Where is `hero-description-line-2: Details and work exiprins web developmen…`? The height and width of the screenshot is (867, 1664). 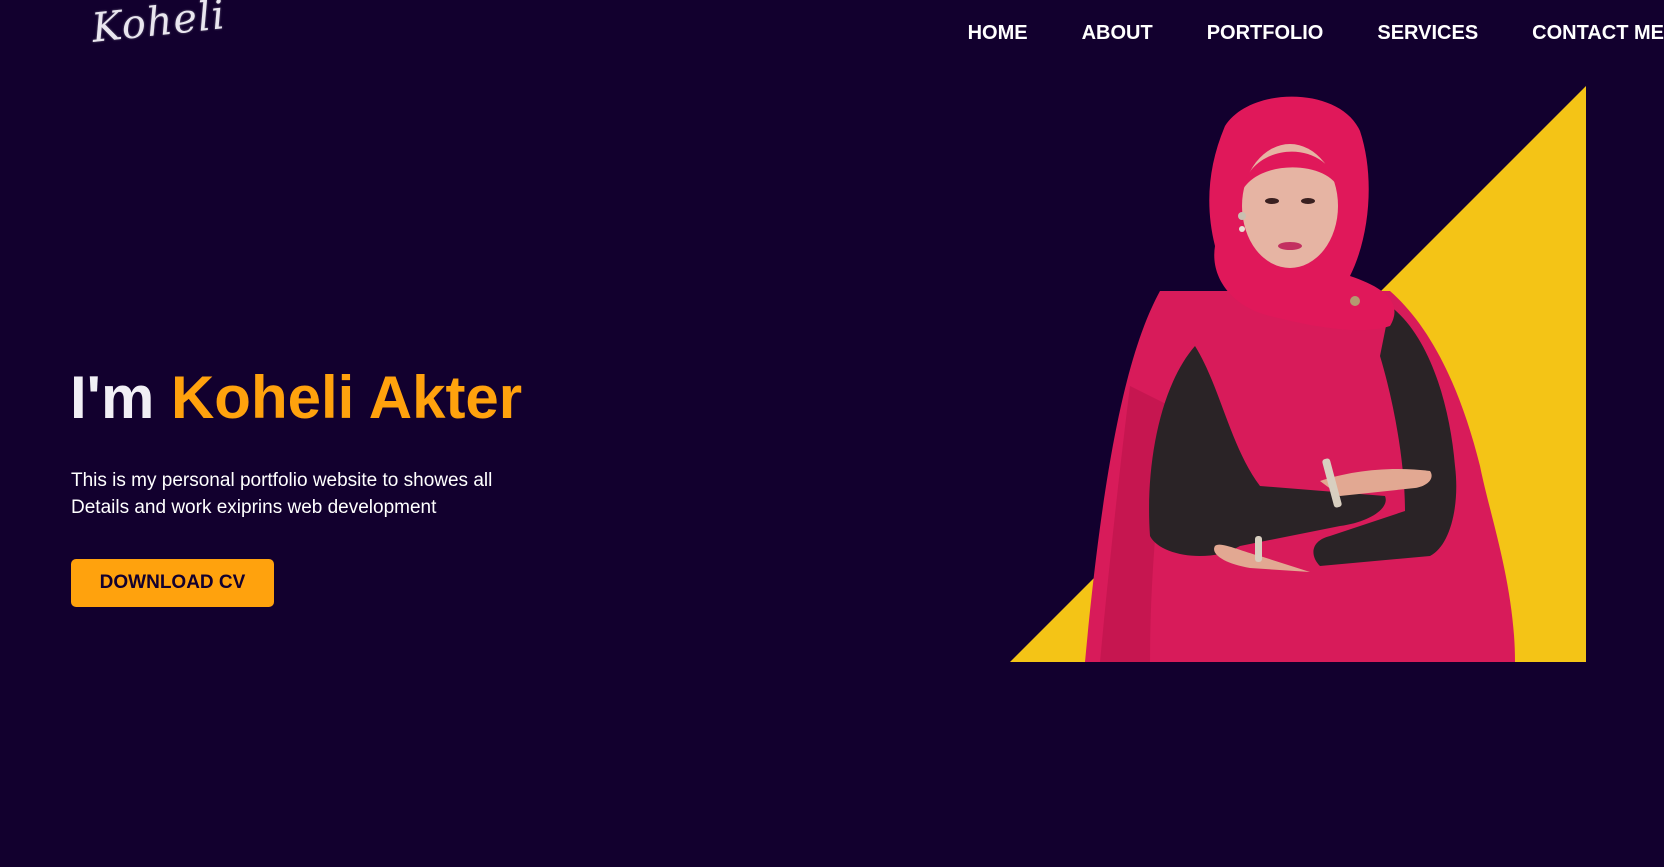
hero-description-line-2: Details and work exiprins web developmen… is located at coordinates (254, 507).